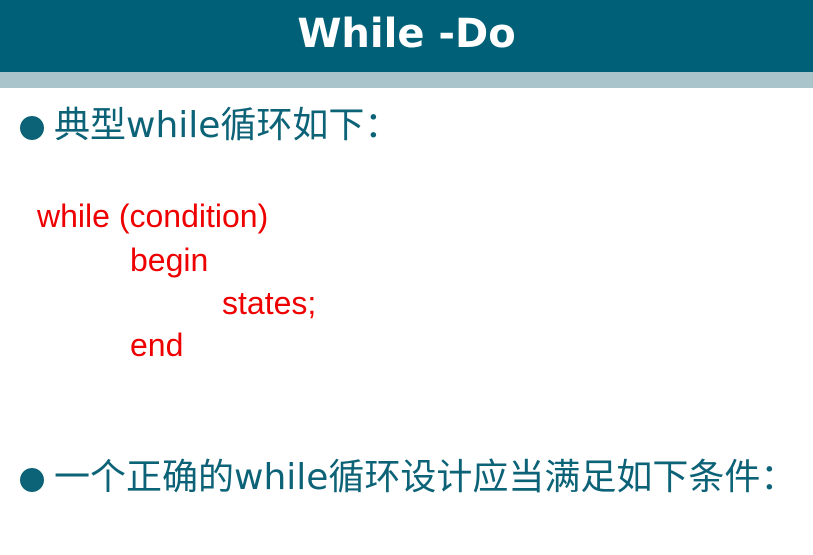 This screenshot has width=813, height=555. Describe the element at coordinates (157, 345) in the screenshot. I see `code-line-end: end` at that location.